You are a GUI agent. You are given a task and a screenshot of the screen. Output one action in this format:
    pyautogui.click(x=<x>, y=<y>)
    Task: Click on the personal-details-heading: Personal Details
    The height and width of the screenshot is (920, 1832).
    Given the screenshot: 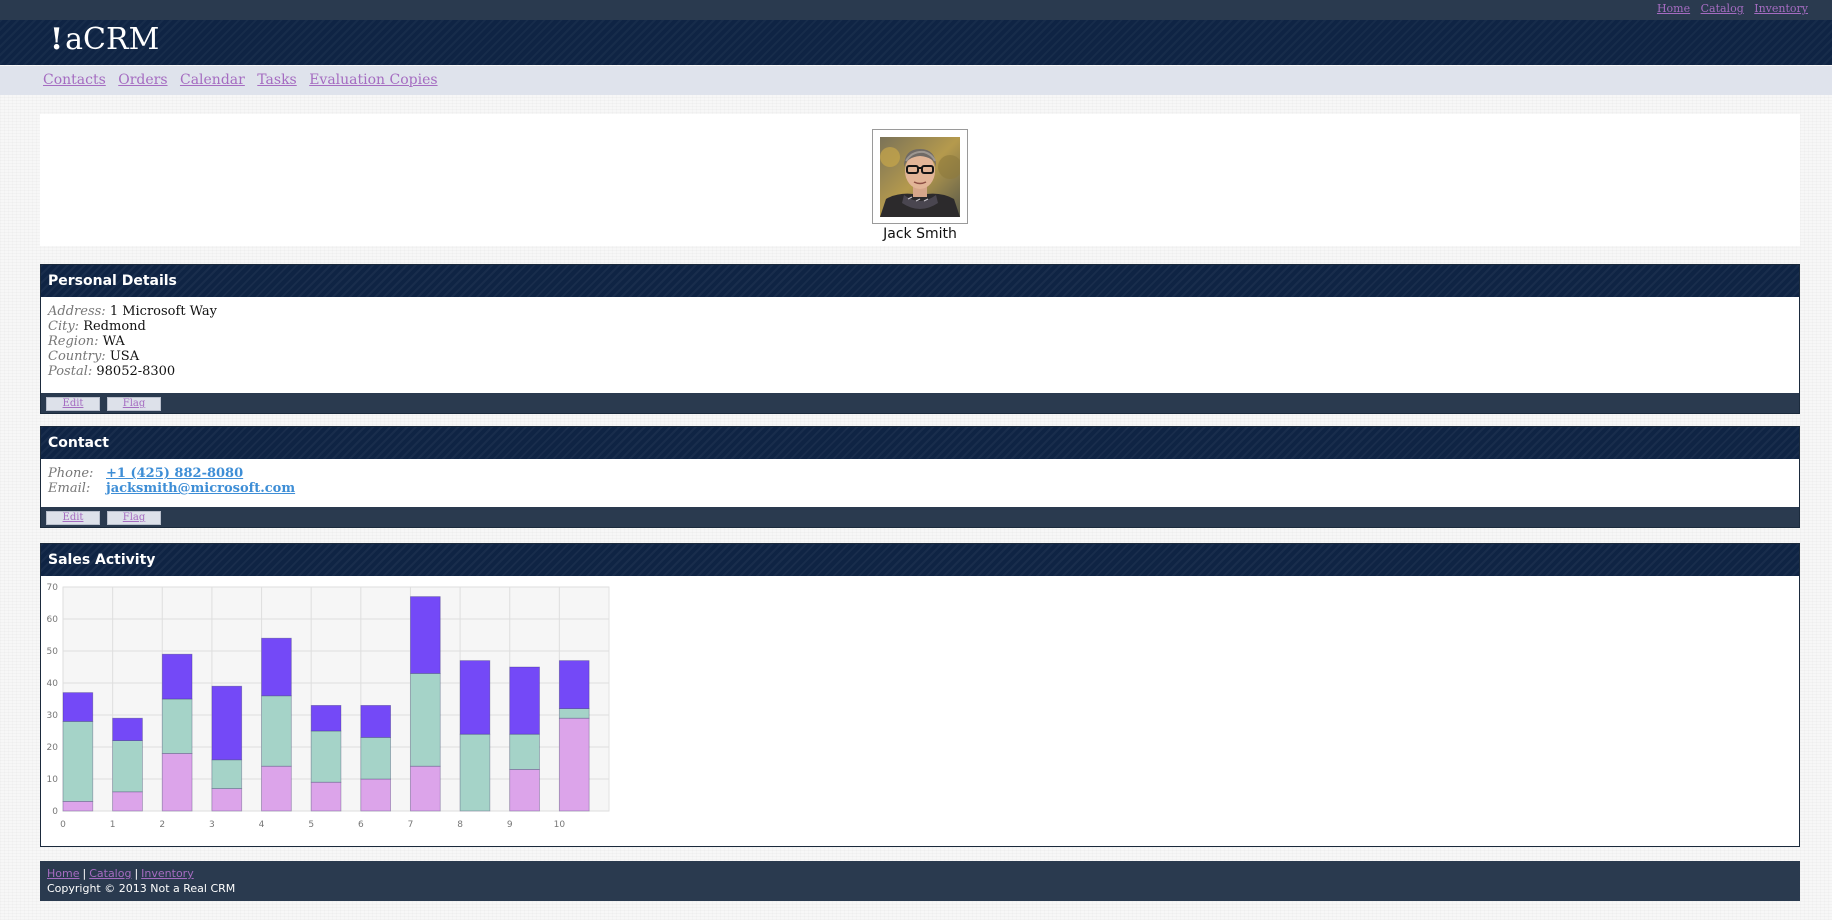 What is the action you would take?
    pyautogui.click(x=920, y=281)
    